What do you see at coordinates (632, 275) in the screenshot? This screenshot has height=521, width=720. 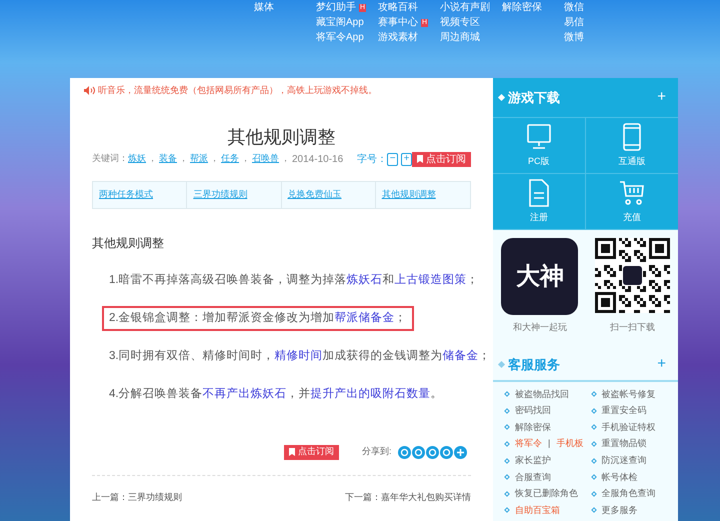 I see `qr-code-icon` at bounding box center [632, 275].